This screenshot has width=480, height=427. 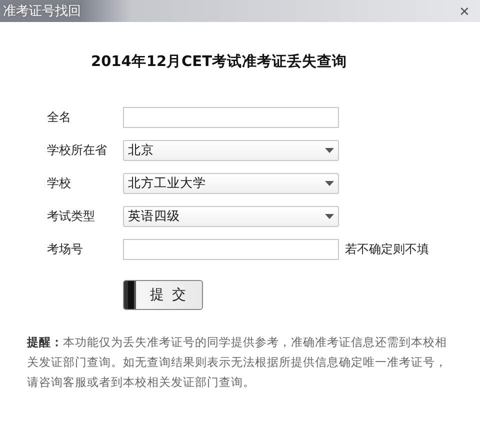 What do you see at coordinates (387, 249) in the screenshot?
I see `hint-text: 若不确定则不填` at bounding box center [387, 249].